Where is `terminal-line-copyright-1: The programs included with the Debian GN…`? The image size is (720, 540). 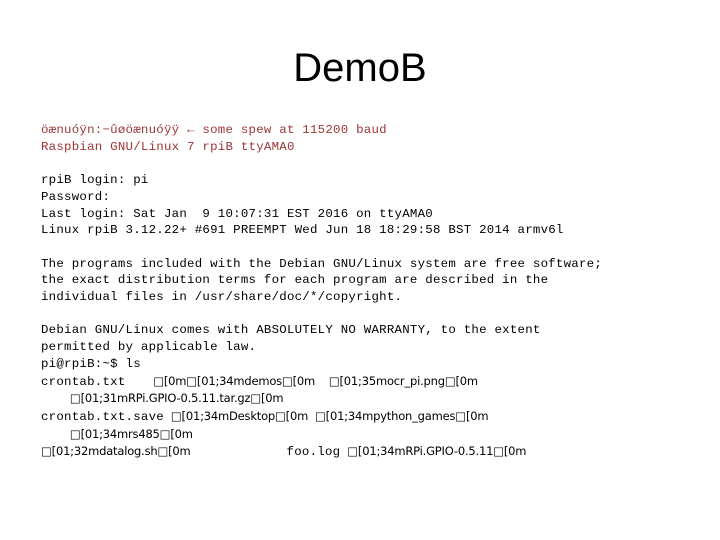
terminal-line-copyright-1: The programs included with the Debian GN… is located at coordinates (322, 263).